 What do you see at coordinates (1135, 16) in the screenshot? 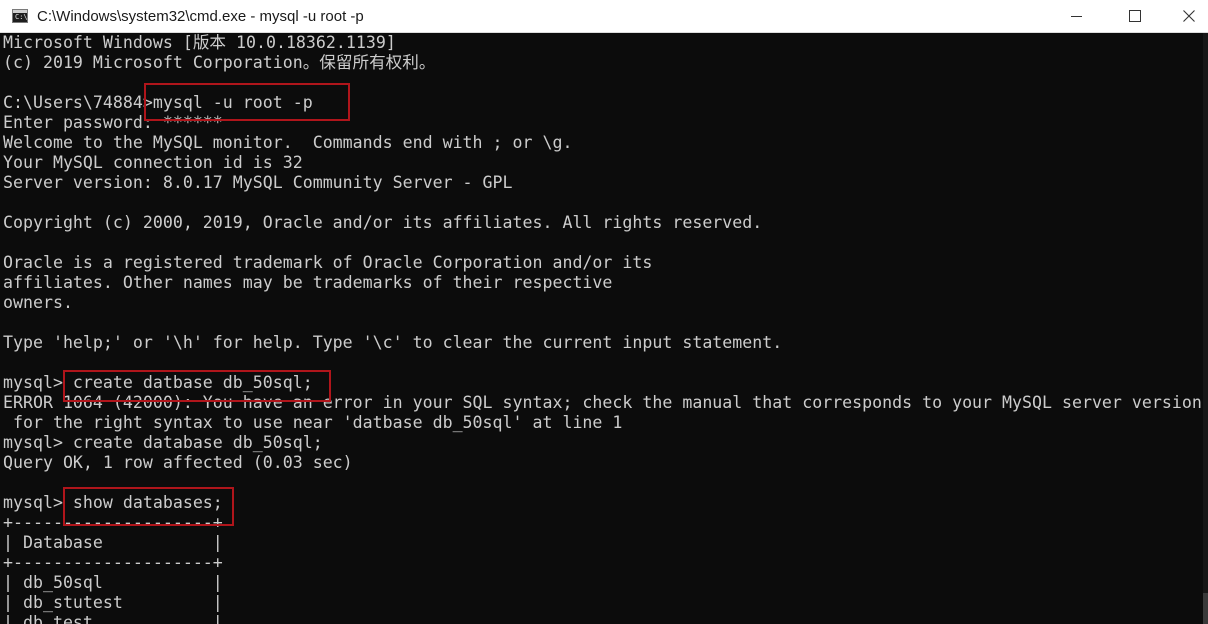
I see `maximize-icon` at bounding box center [1135, 16].